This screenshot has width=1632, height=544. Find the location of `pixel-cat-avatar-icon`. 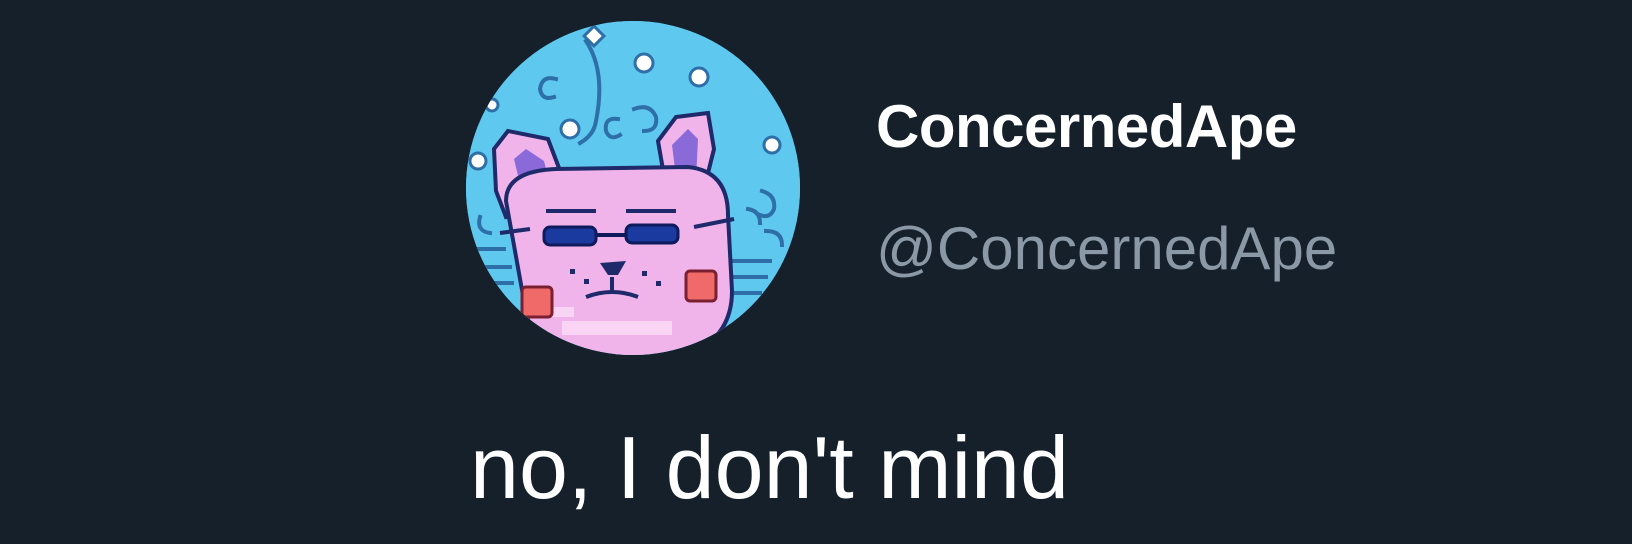

pixel-cat-avatar-icon is located at coordinates (633, 188).